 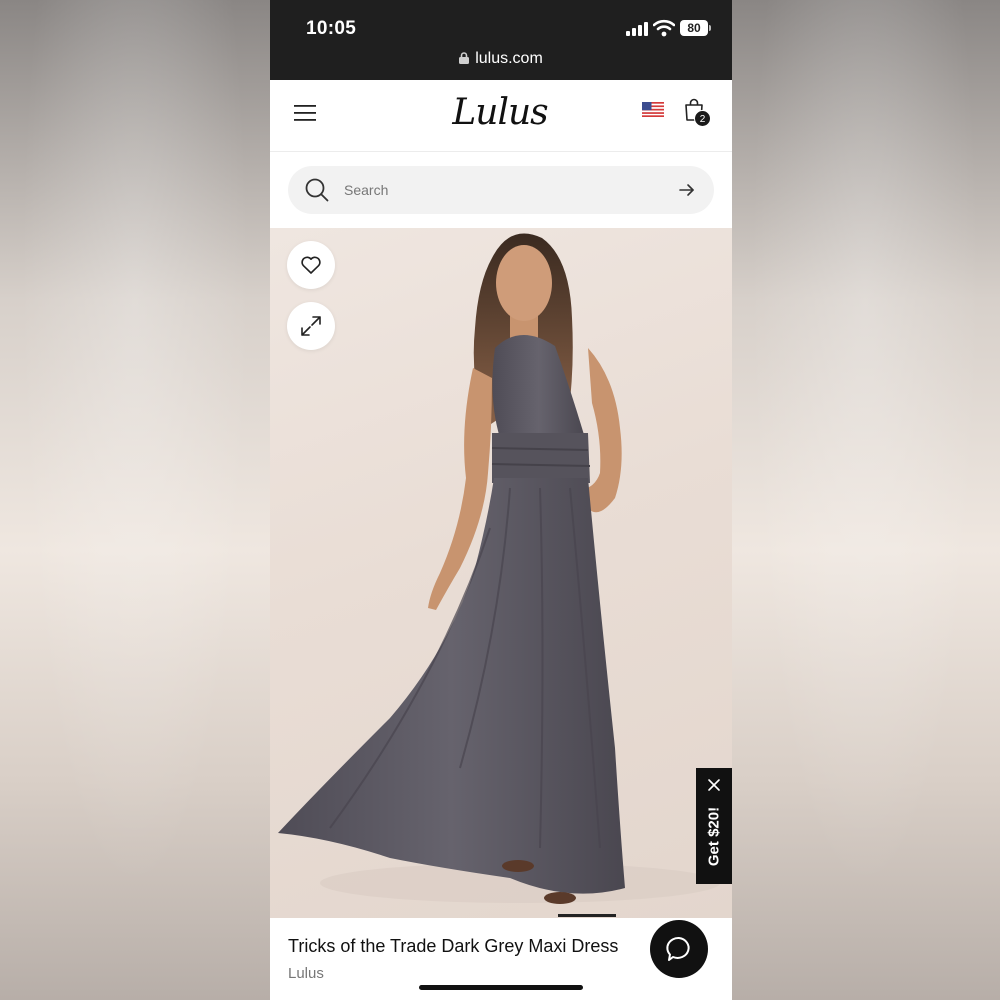 I want to click on product-brand: Lulus, so click(x=306, y=973).